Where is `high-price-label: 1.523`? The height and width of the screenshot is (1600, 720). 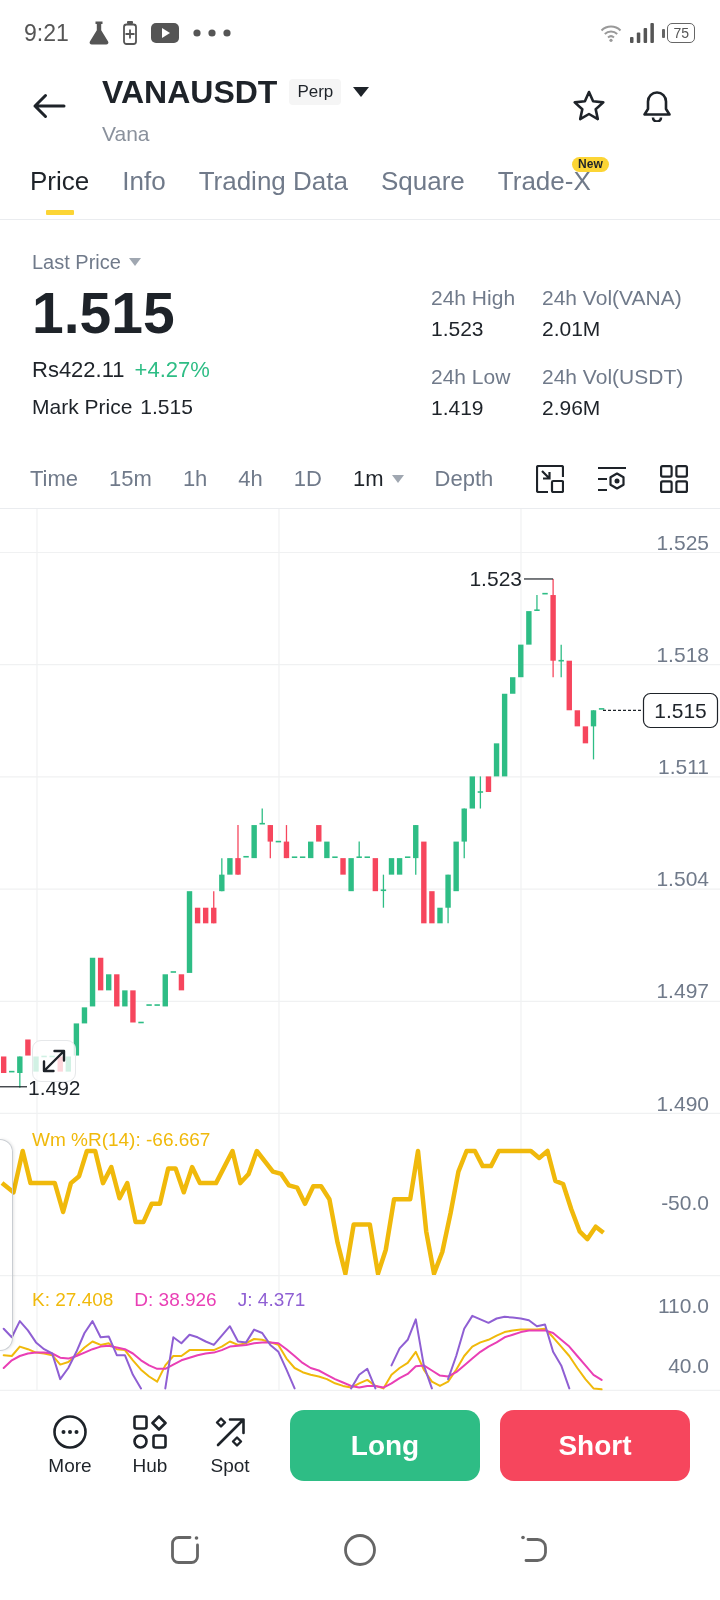
high-price-label: 1.523 is located at coordinates (495, 579).